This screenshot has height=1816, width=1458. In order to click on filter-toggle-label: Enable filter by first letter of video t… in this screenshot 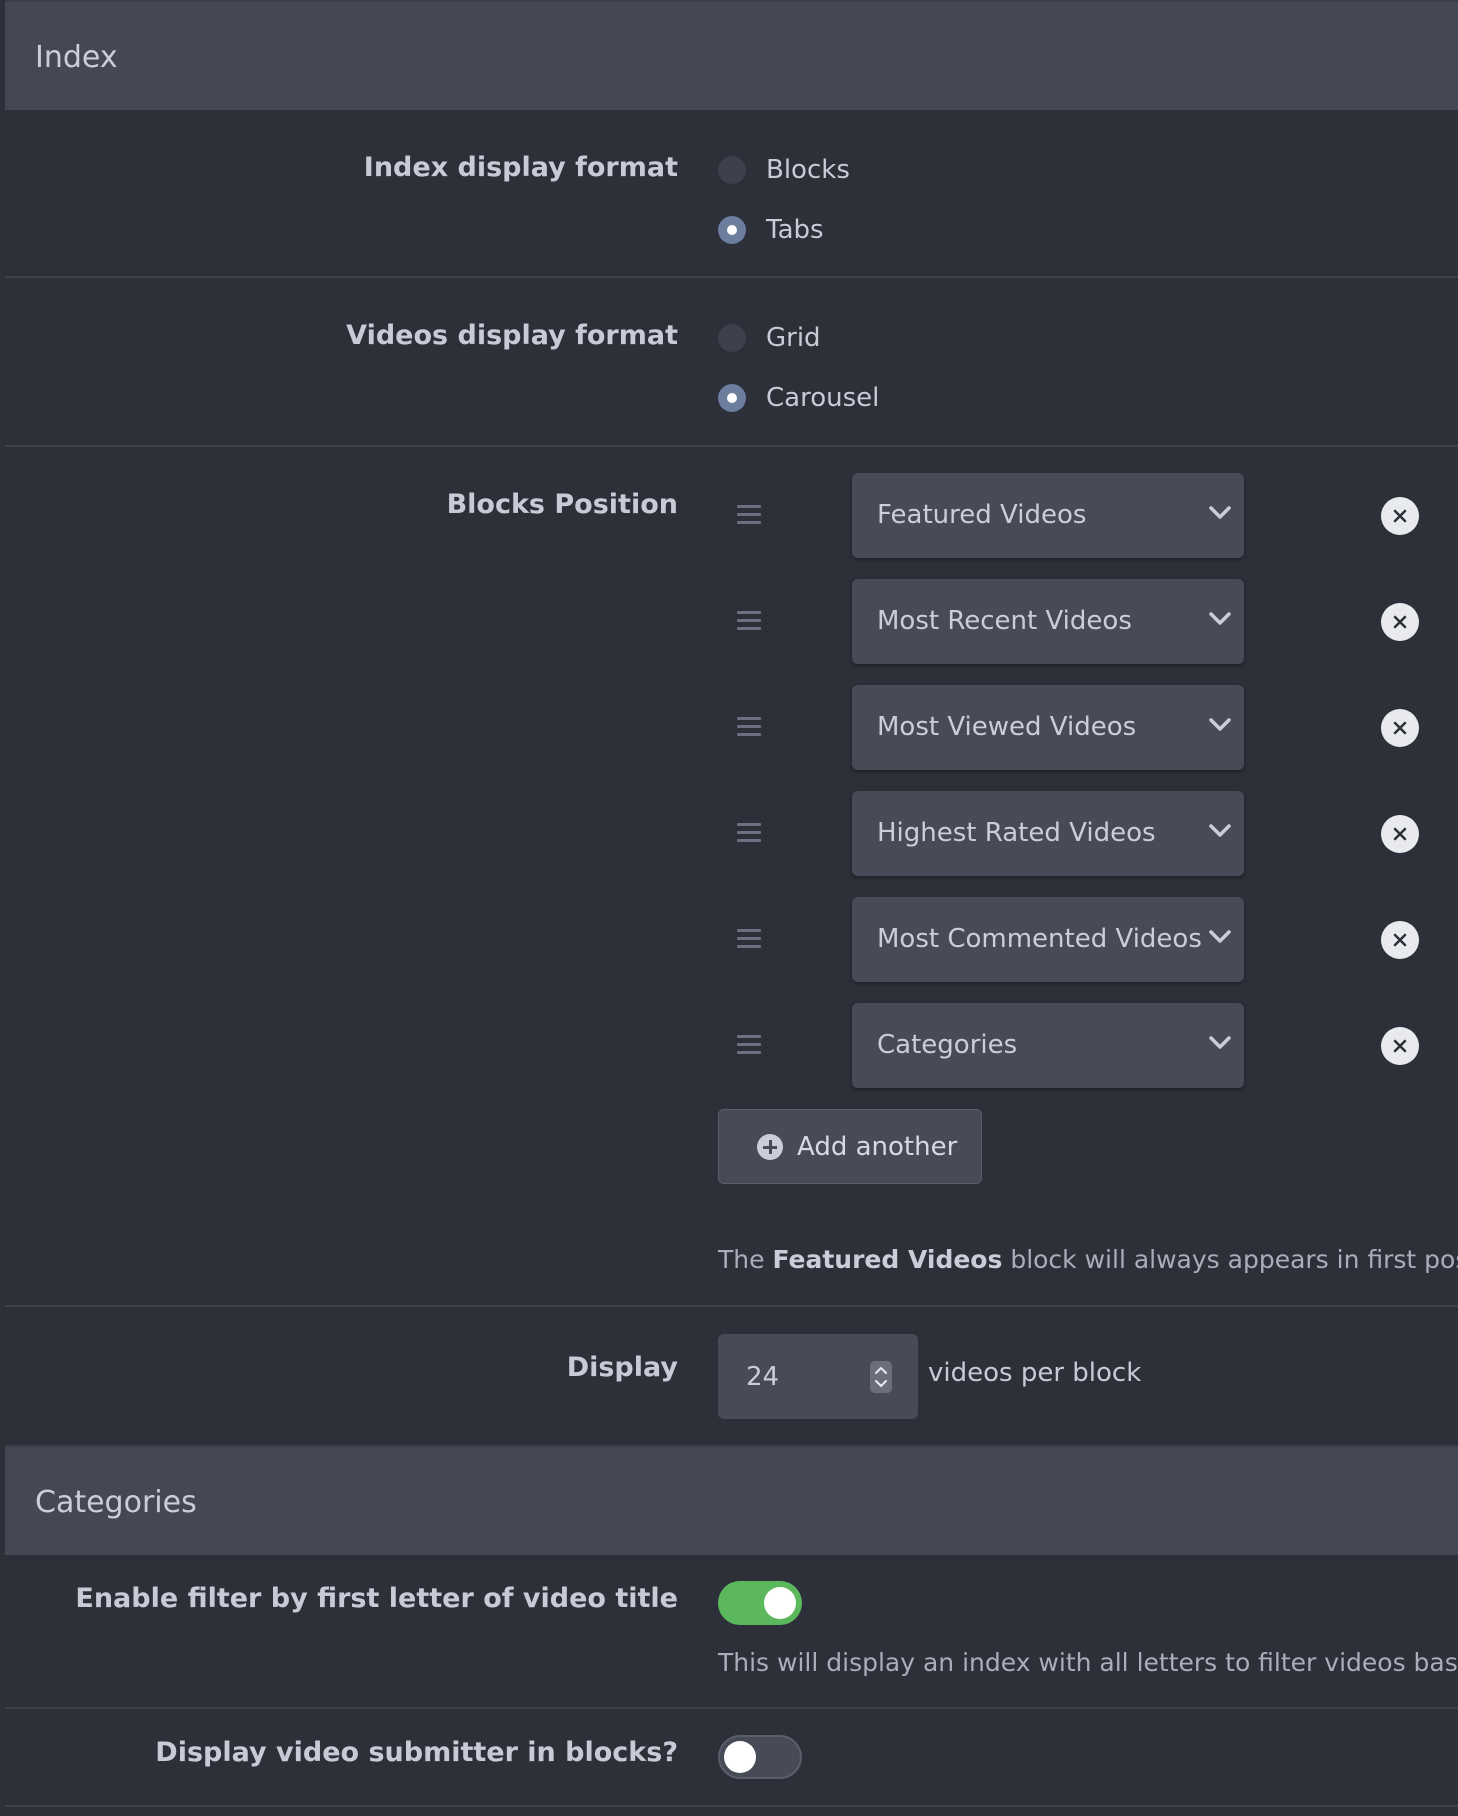, I will do `click(376, 1598)`.